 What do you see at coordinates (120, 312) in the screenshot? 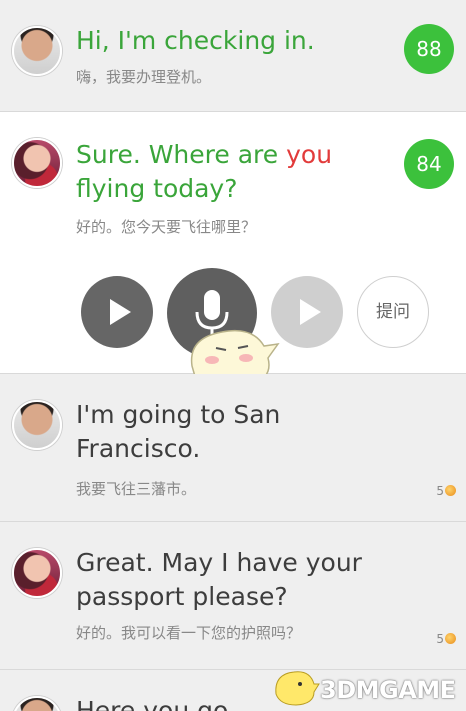
I see `play-icon` at bounding box center [120, 312].